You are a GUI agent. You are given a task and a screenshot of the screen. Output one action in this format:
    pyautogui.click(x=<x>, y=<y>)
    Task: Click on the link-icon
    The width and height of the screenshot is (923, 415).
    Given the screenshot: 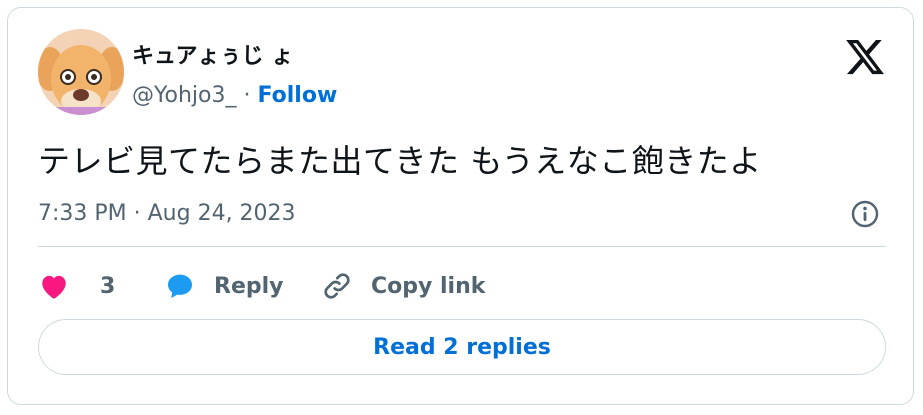 What is the action you would take?
    pyautogui.click(x=337, y=286)
    